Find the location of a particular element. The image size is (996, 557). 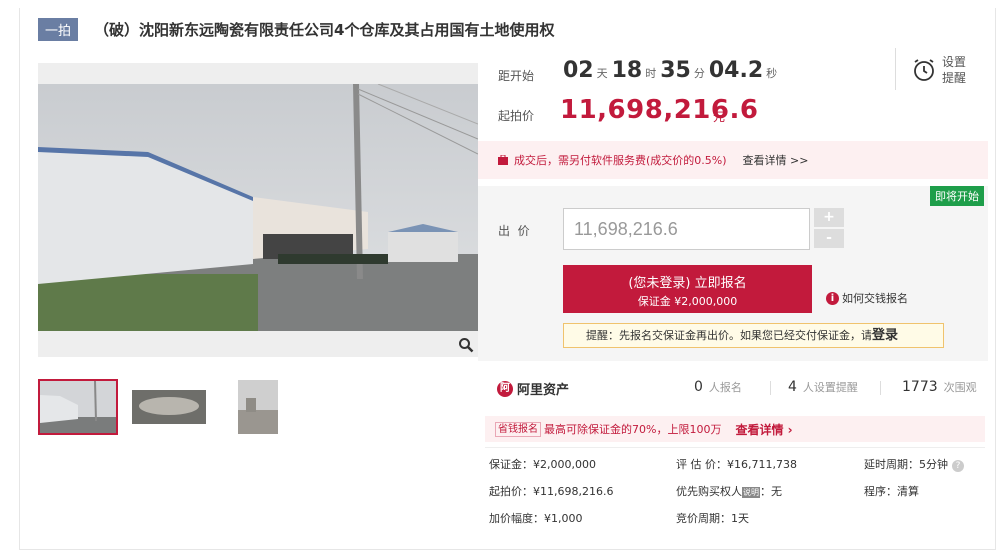

bid-input is located at coordinates (686, 229).